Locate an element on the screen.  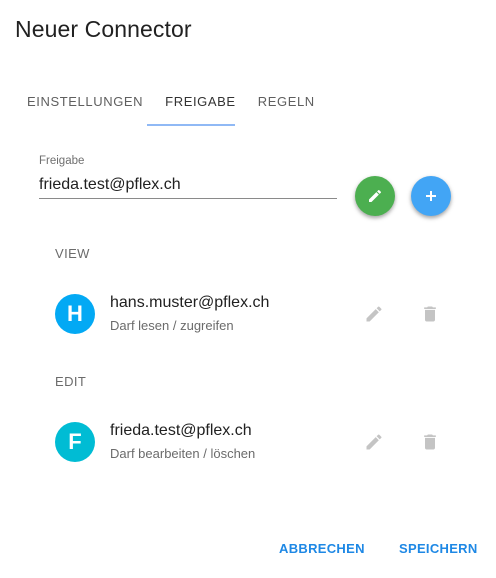
share-email-input is located at coordinates (188, 185).